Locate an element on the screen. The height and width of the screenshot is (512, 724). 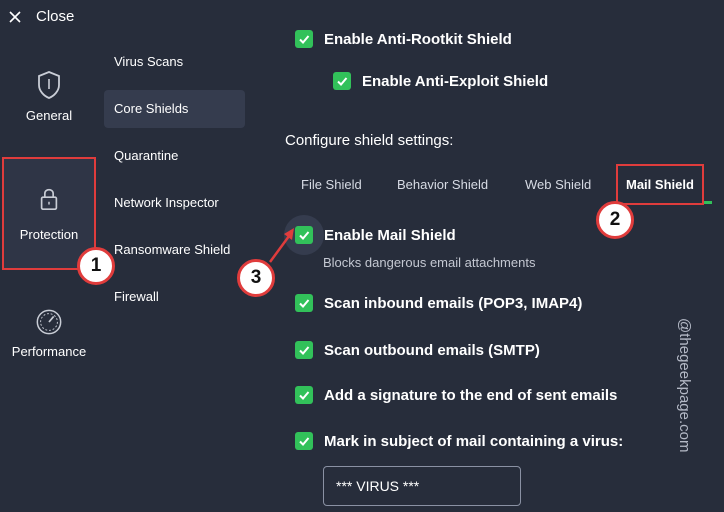
enable-mail-shield-label: Enable Mail Shield is located at coordinates (390, 235).